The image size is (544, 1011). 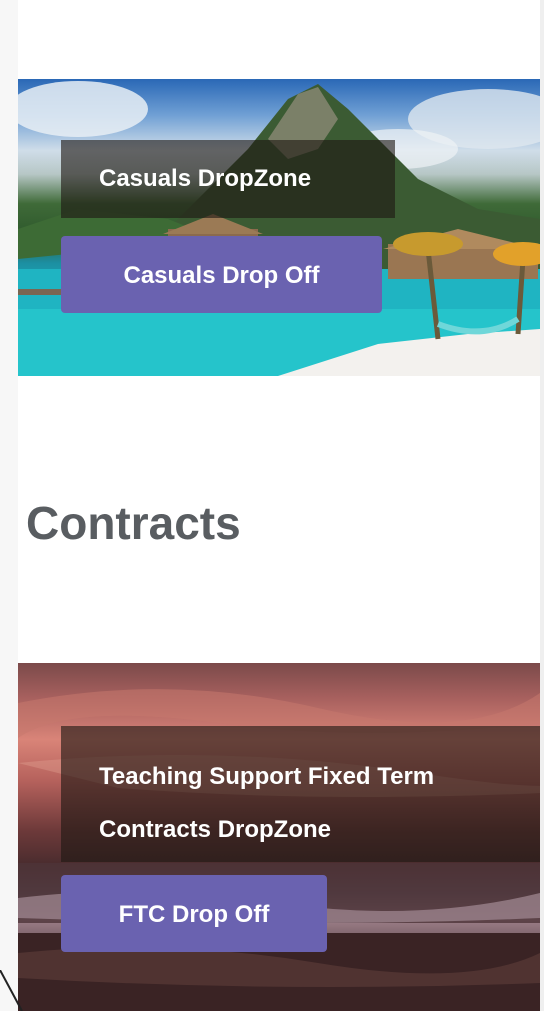 What do you see at coordinates (205, 178) in the screenshot?
I see `casuals-title: Casuals DropZone` at bounding box center [205, 178].